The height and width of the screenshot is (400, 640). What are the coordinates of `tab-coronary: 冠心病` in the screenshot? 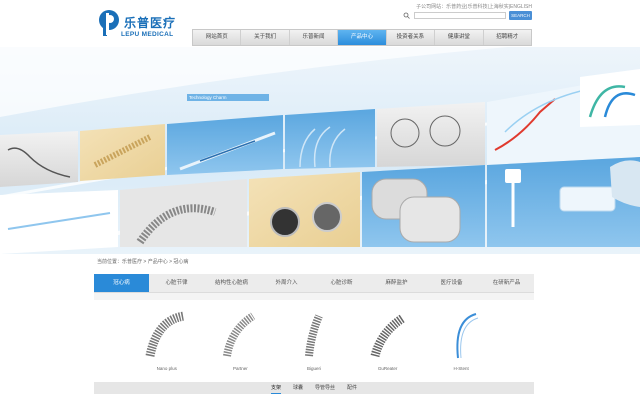 It's located at (121, 283).